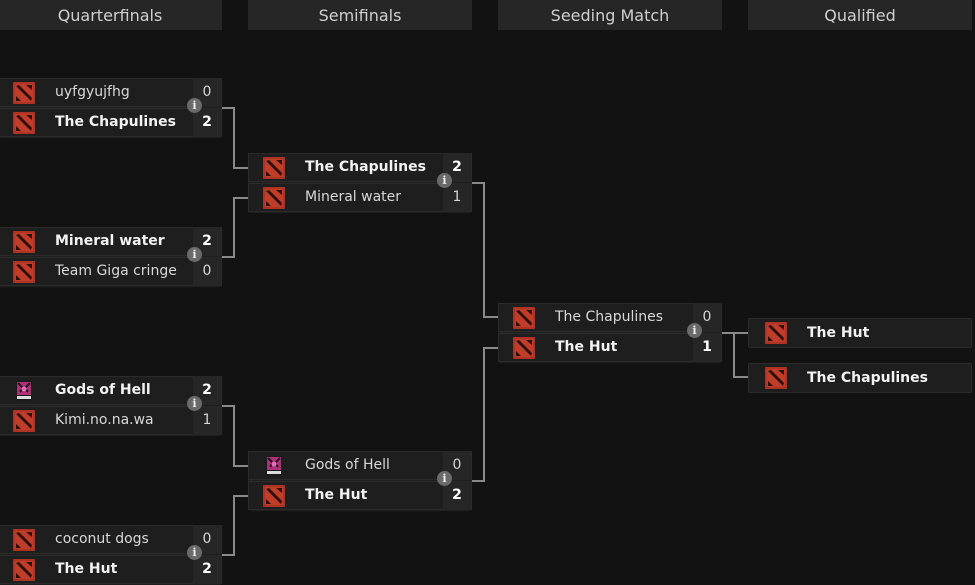 Image resolution: width=975 pixels, height=585 pixels. Describe the element at coordinates (116, 271) in the screenshot. I see `team-name: Team Giga cringe` at that location.